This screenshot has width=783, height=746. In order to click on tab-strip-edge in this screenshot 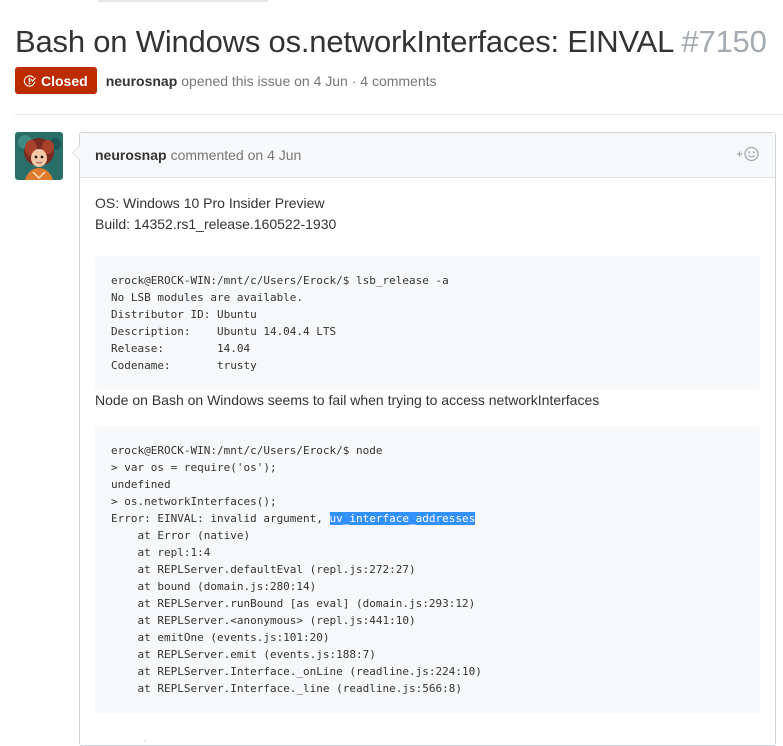, I will do `click(183, 1)`.